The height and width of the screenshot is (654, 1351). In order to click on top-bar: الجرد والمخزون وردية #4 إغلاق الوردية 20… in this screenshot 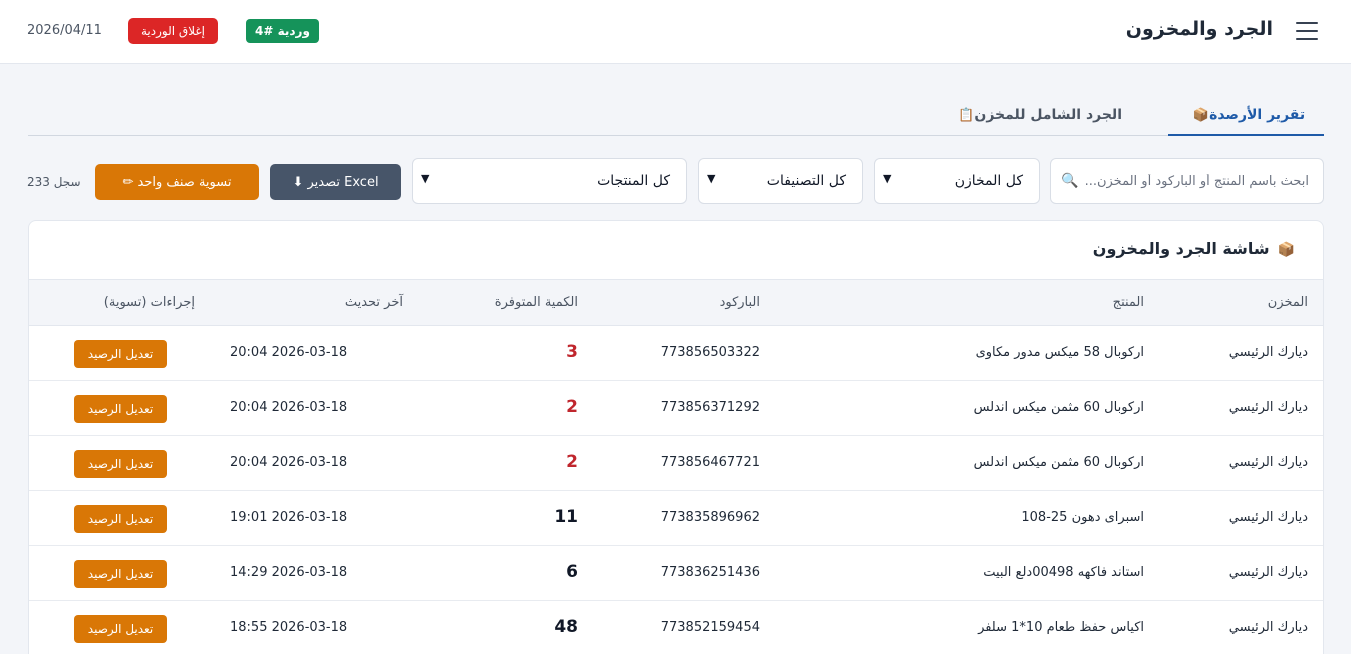, I will do `click(675, 32)`.